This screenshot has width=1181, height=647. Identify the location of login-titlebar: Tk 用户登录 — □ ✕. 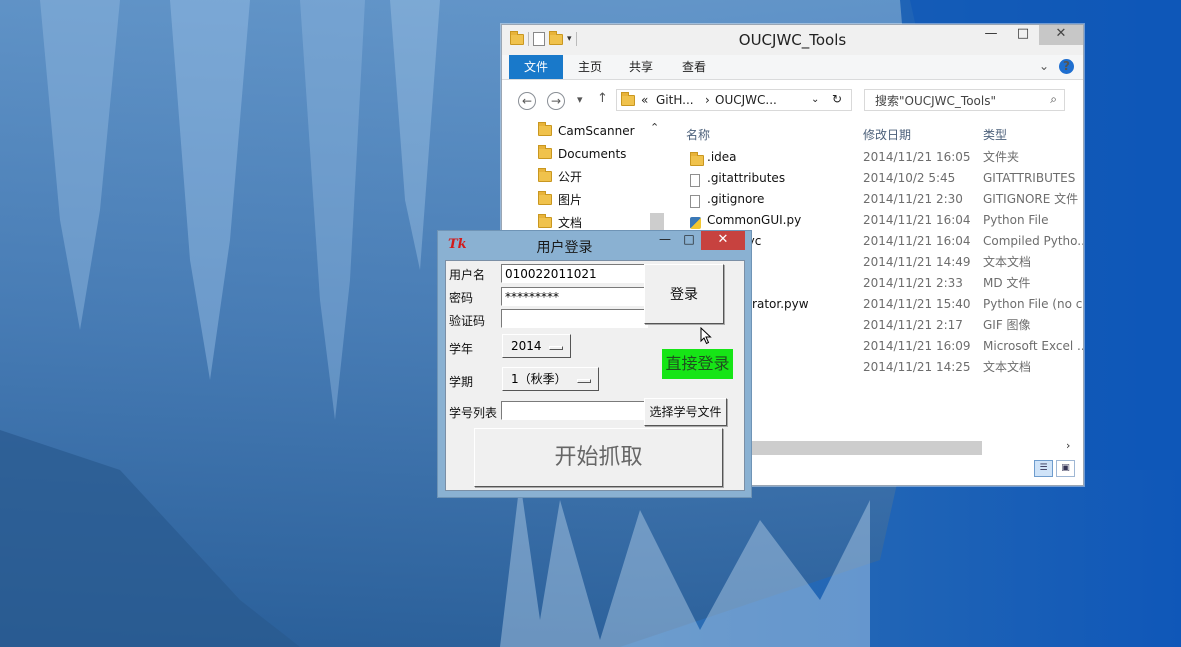
(594, 245).